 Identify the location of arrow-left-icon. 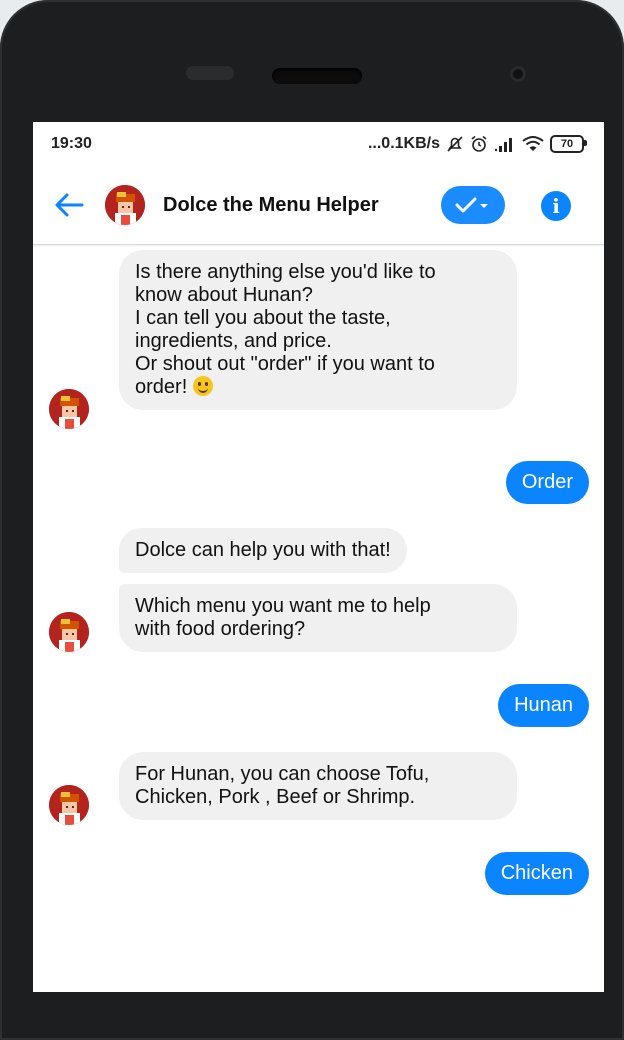
(69, 205).